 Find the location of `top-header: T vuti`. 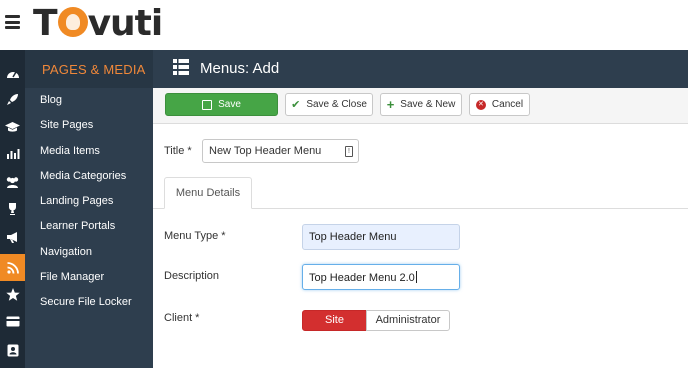

top-header: T vuti is located at coordinates (344, 25).